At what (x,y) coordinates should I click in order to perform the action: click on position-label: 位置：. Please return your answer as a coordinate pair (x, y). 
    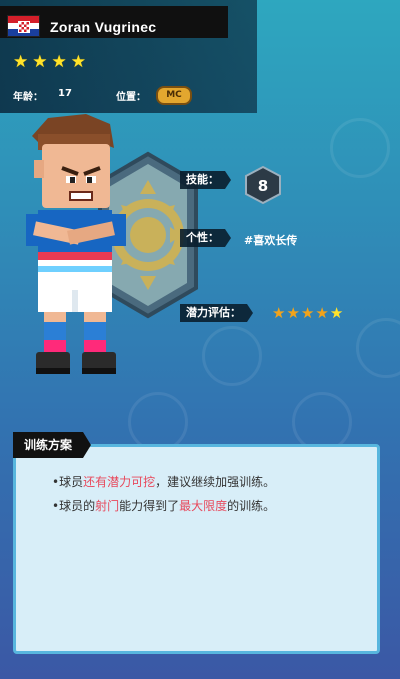
    Looking at the image, I should click on (131, 97).